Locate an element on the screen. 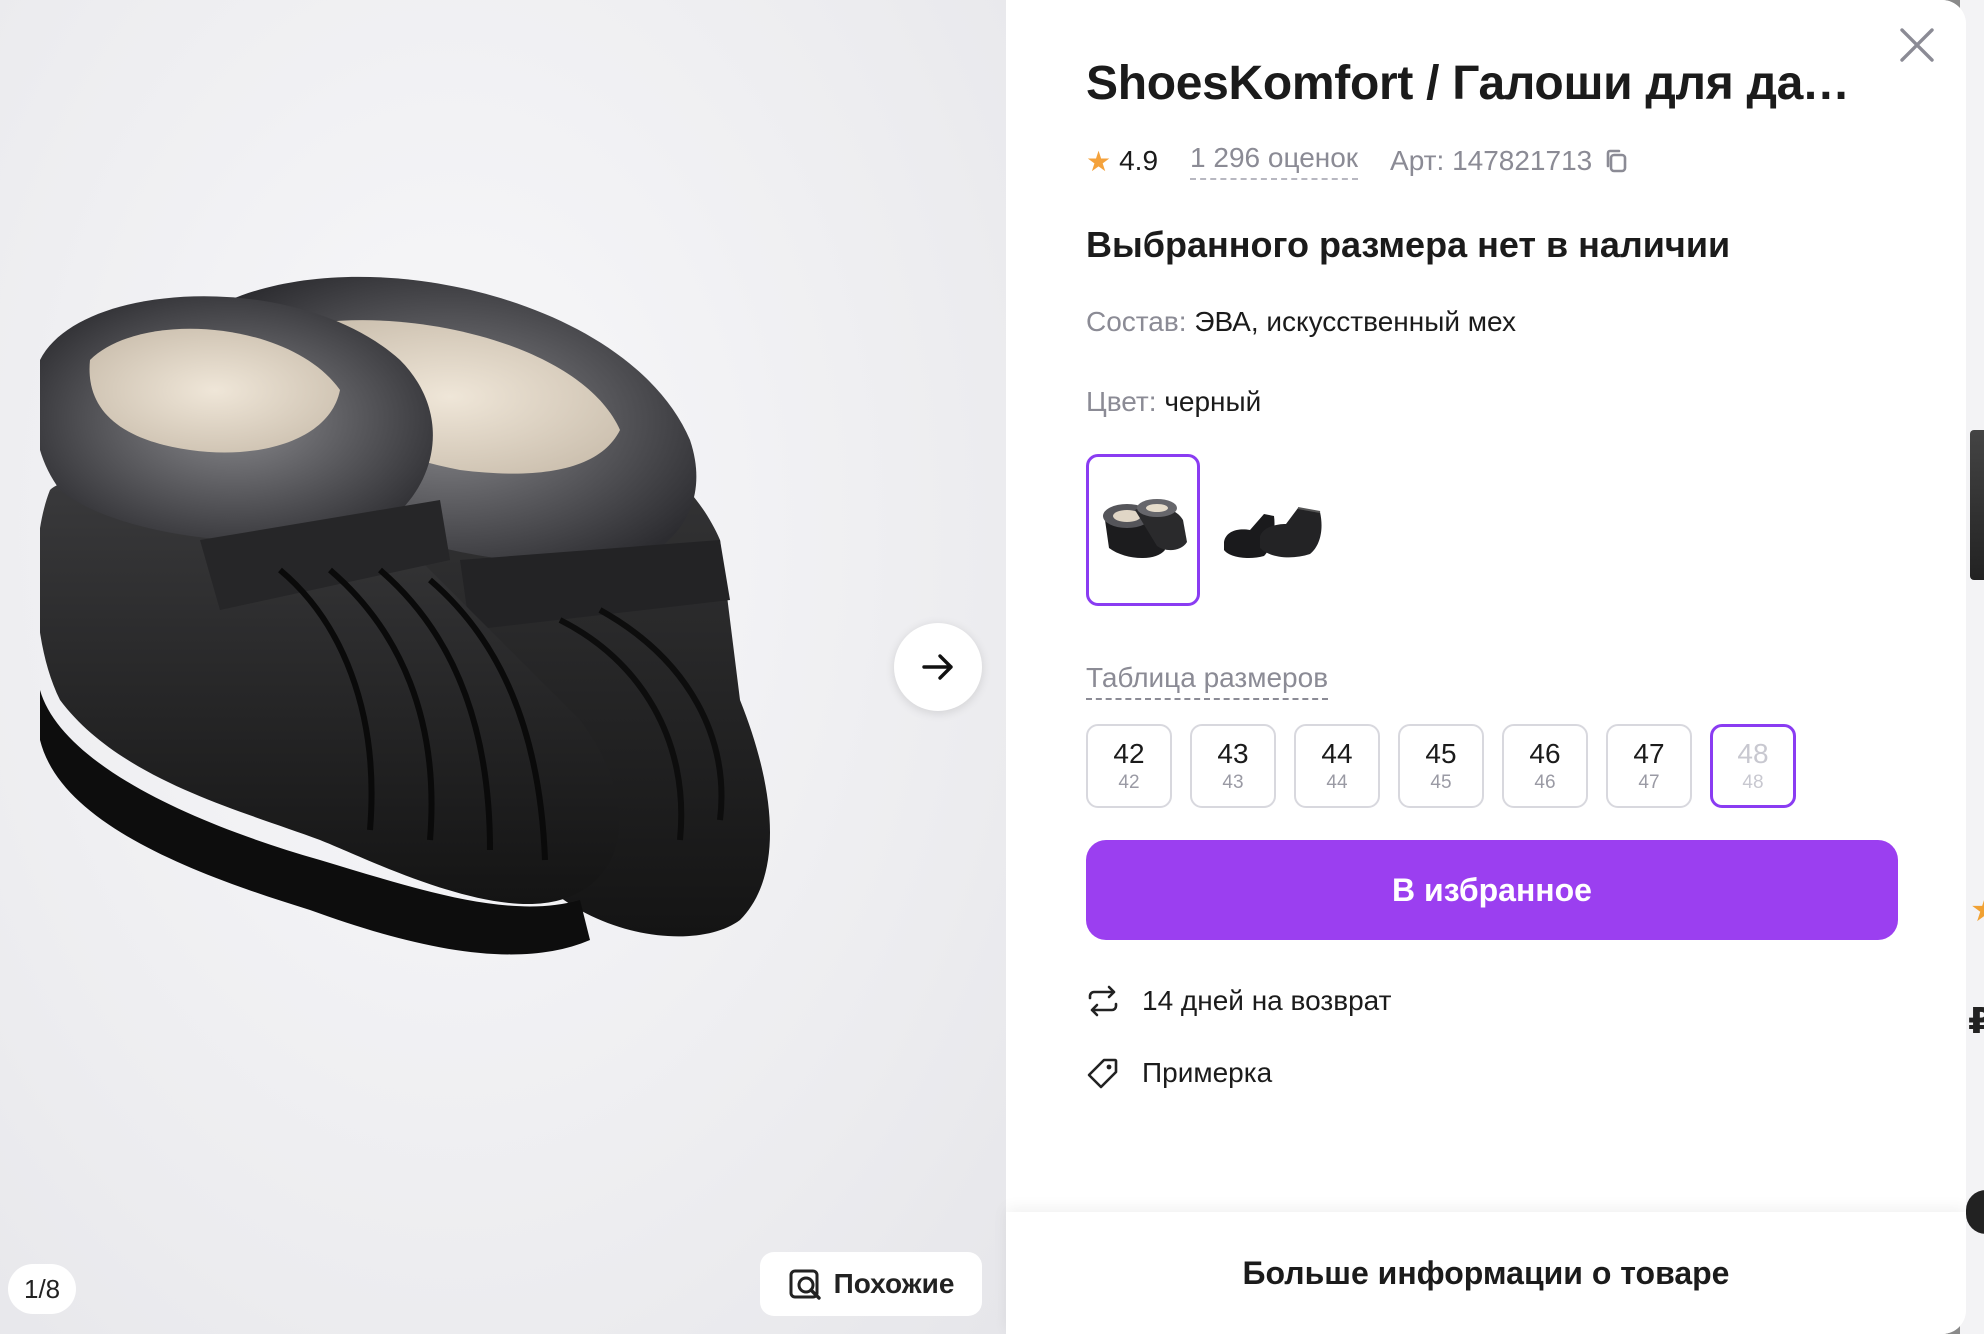  size-option-44: 44 44 is located at coordinates (1337, 766).